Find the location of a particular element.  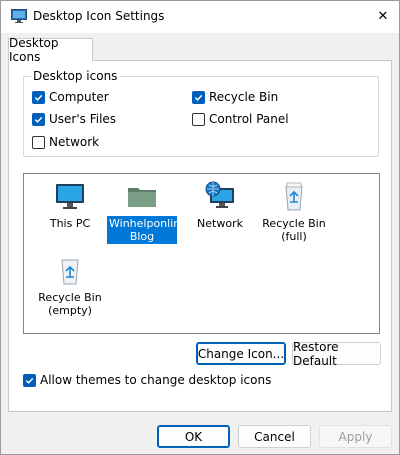

close-button: ✕ is located at coordinates (383, 16).